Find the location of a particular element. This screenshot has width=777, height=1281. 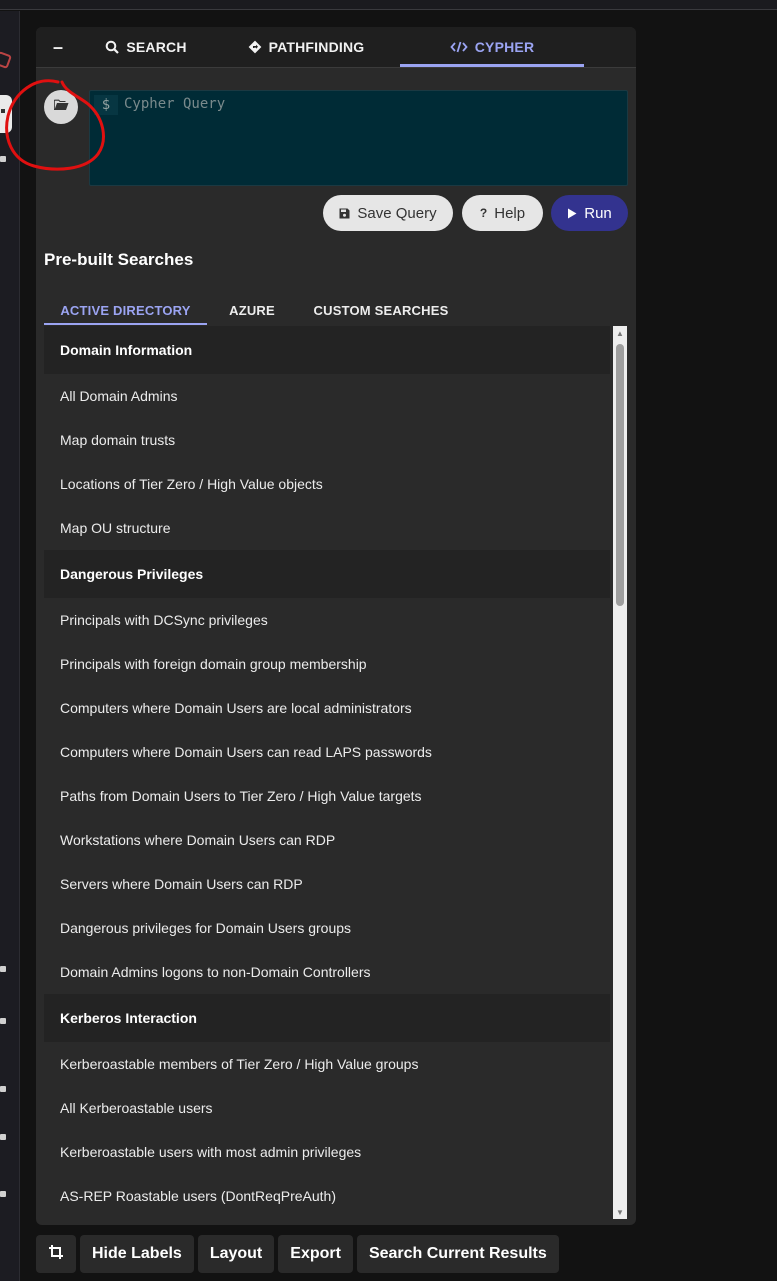

help-label: Help is located at coordinates (510, 213).